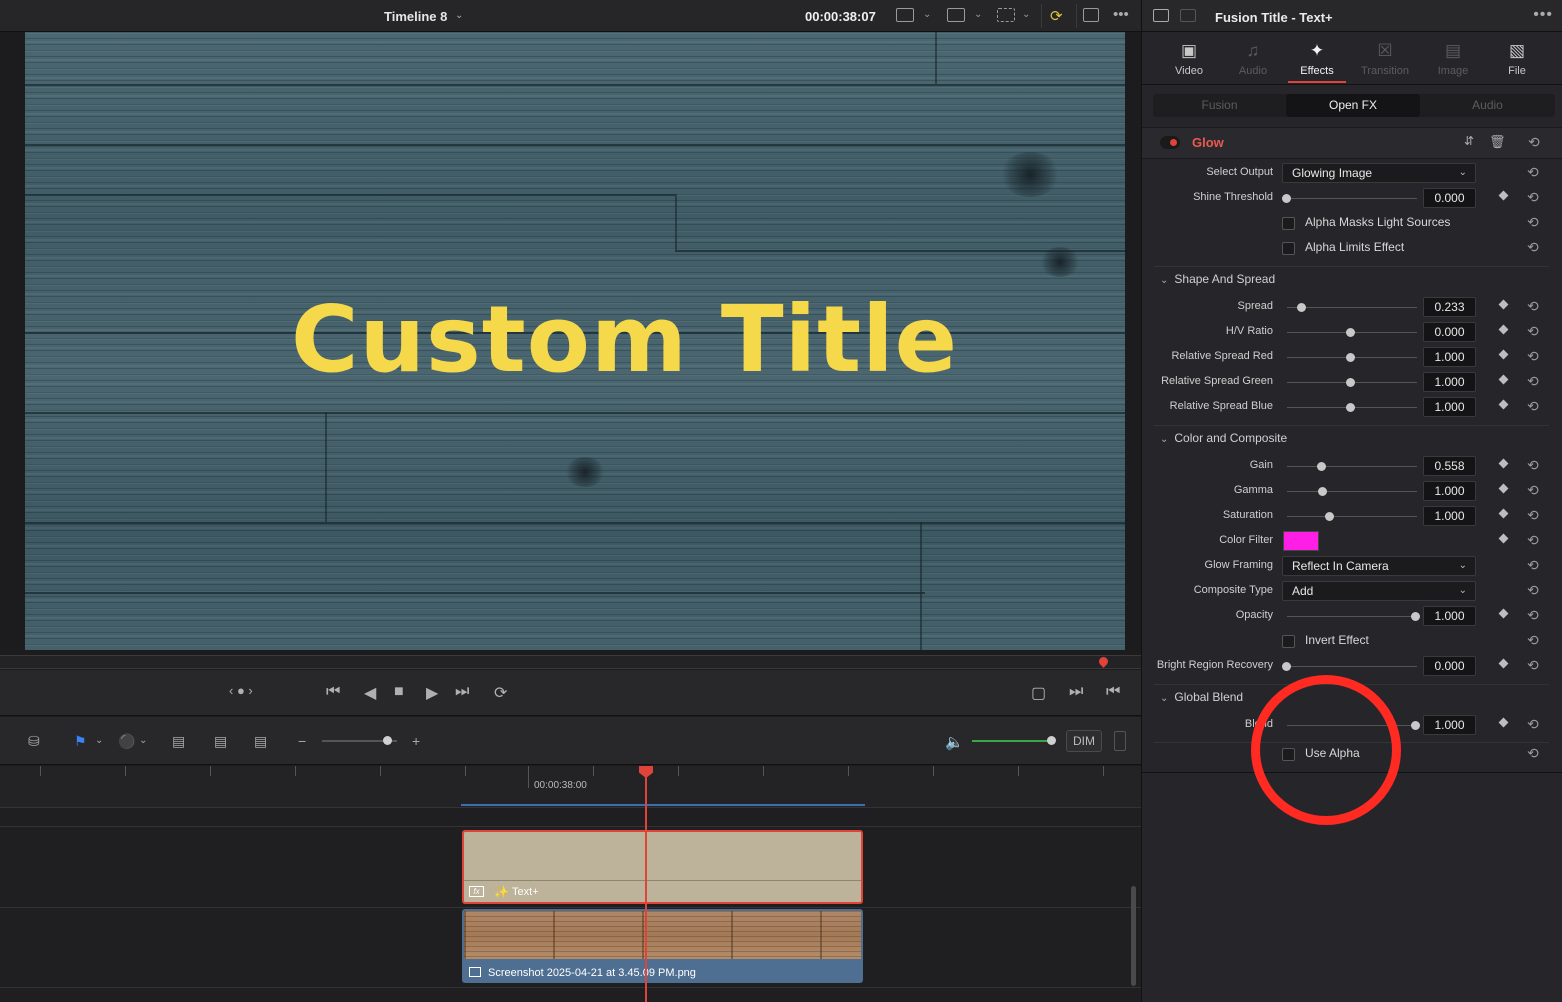 This screenshot has width=1562, height=1002. What do you see at coordinates (1219, 105) in the screenshot?
I see `subtab-fusion: Fusion` at bounding box center [1219, 105].